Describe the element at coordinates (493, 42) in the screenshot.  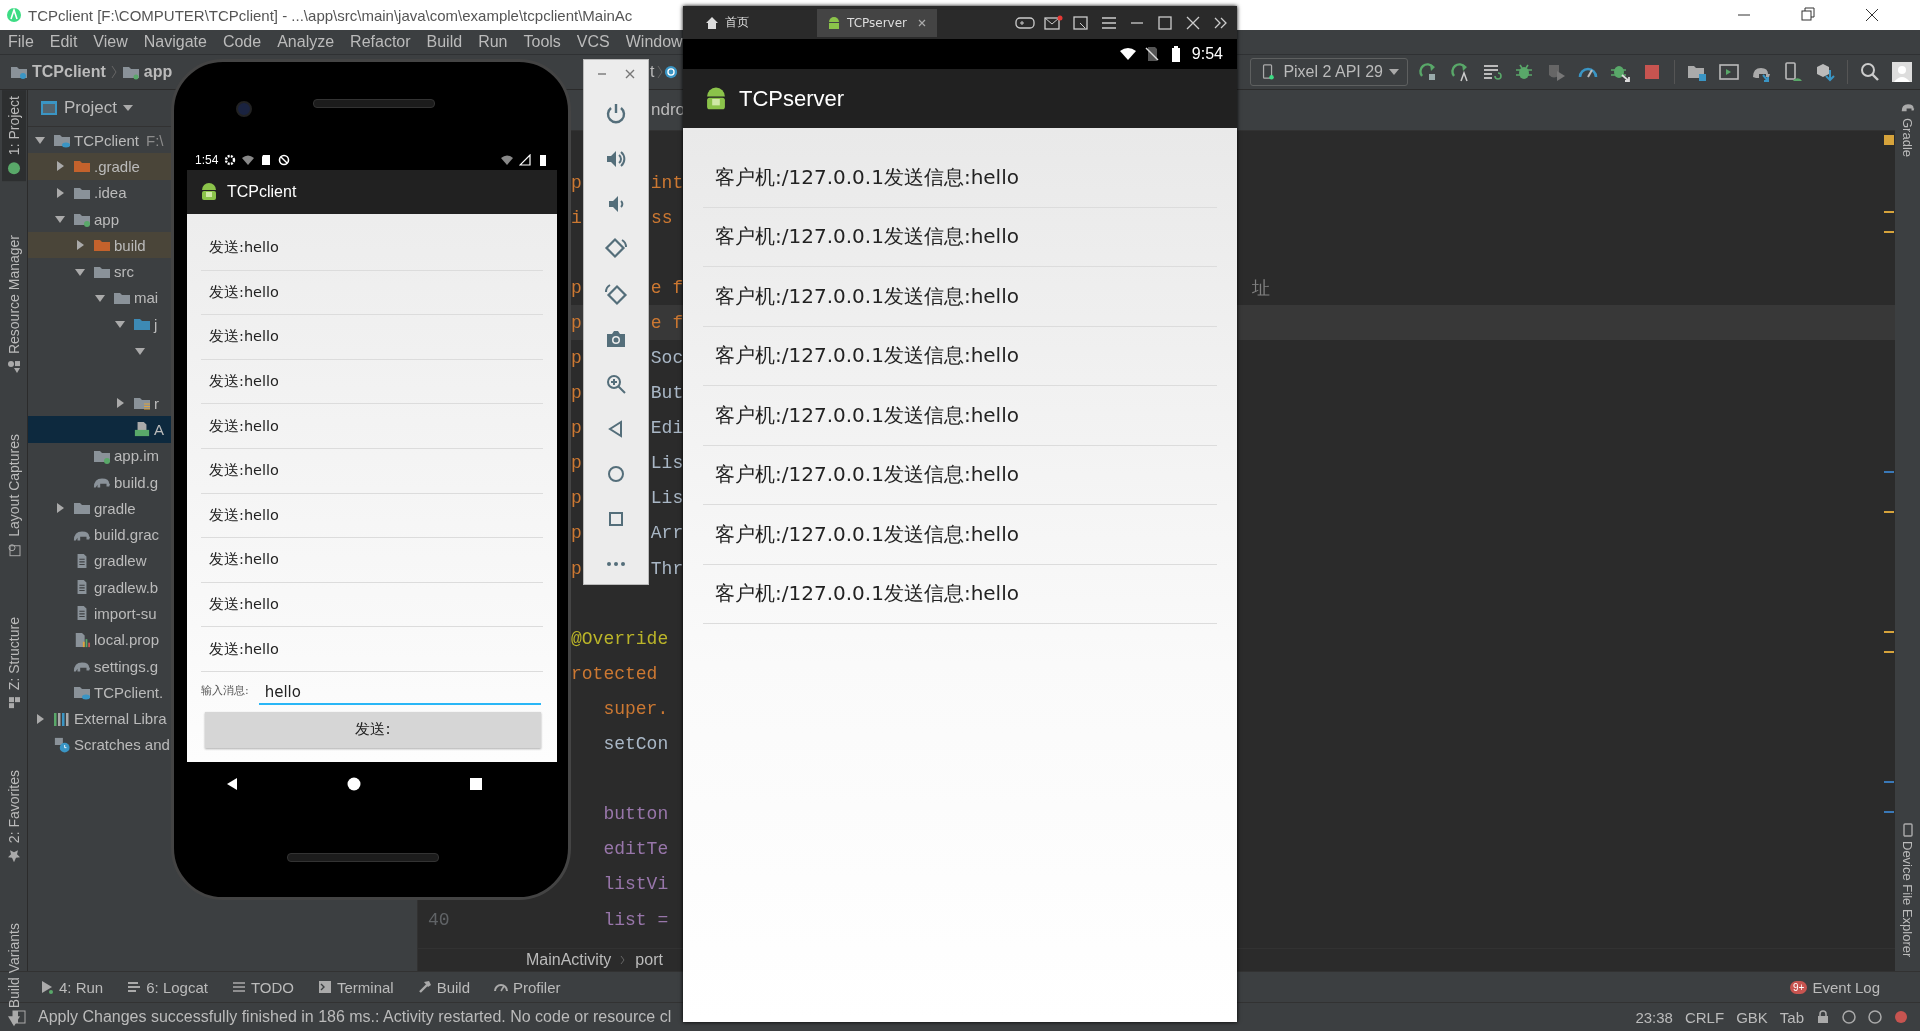
I see `menu-item: Run` at that location.